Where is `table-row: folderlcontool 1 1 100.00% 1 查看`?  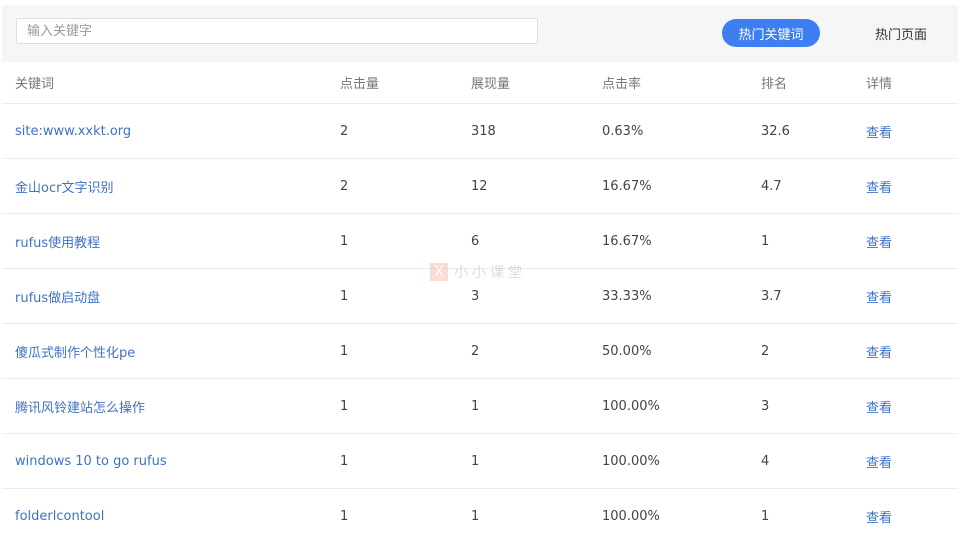 table-row: folderlcontool 1 1 100.00% 1 查看 is located at coordinates (480, 515).